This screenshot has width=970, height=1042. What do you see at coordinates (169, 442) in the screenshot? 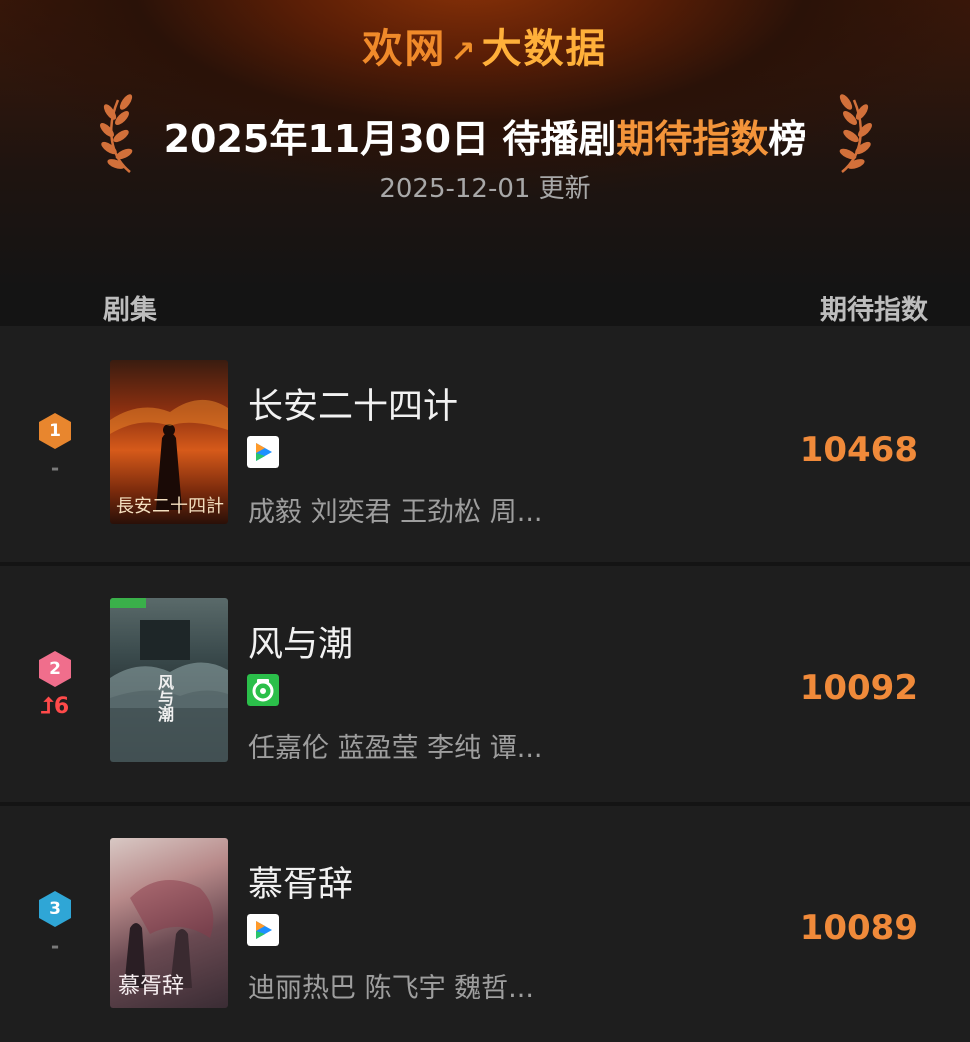
I see `poster-image: 長安二十四計` at bounding box center [169, 442].